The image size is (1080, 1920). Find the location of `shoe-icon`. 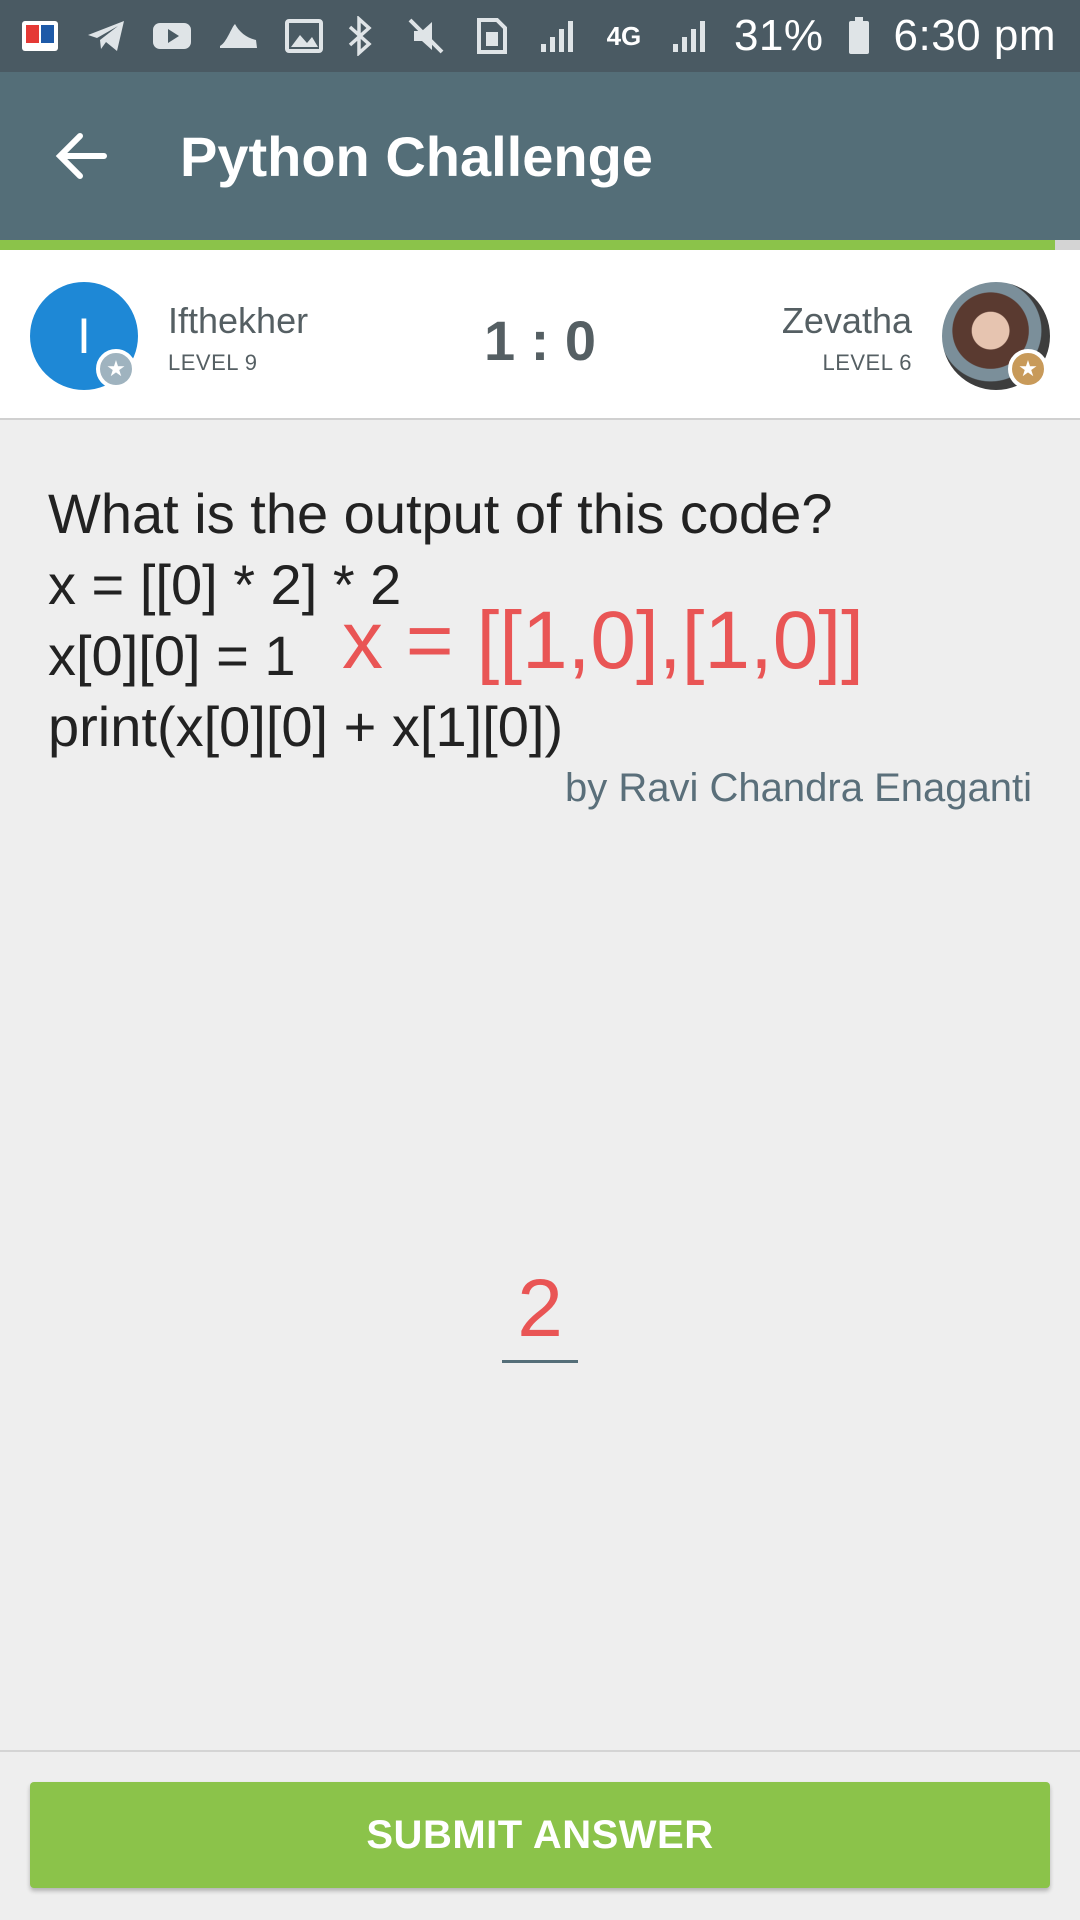

shoe-icon is located at coordinates (238, 36).